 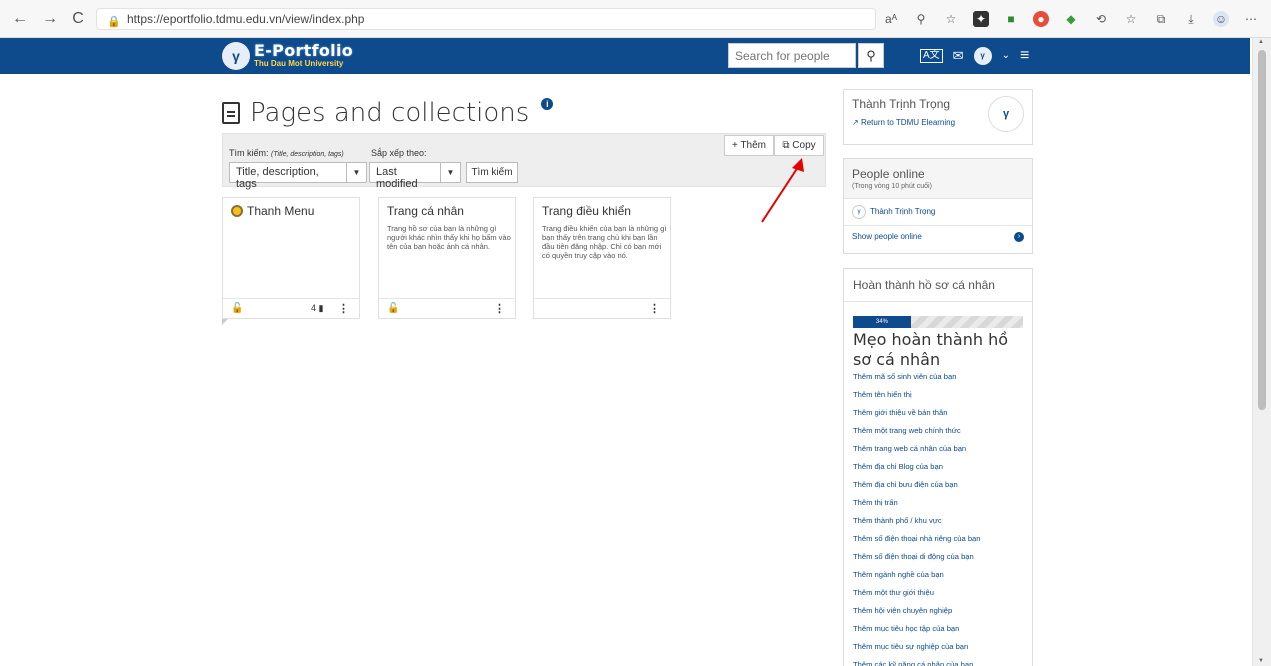 I want to click on tip-link: Thêm địa chỉ bưu điện của bạn, so click(x=938, y=487).